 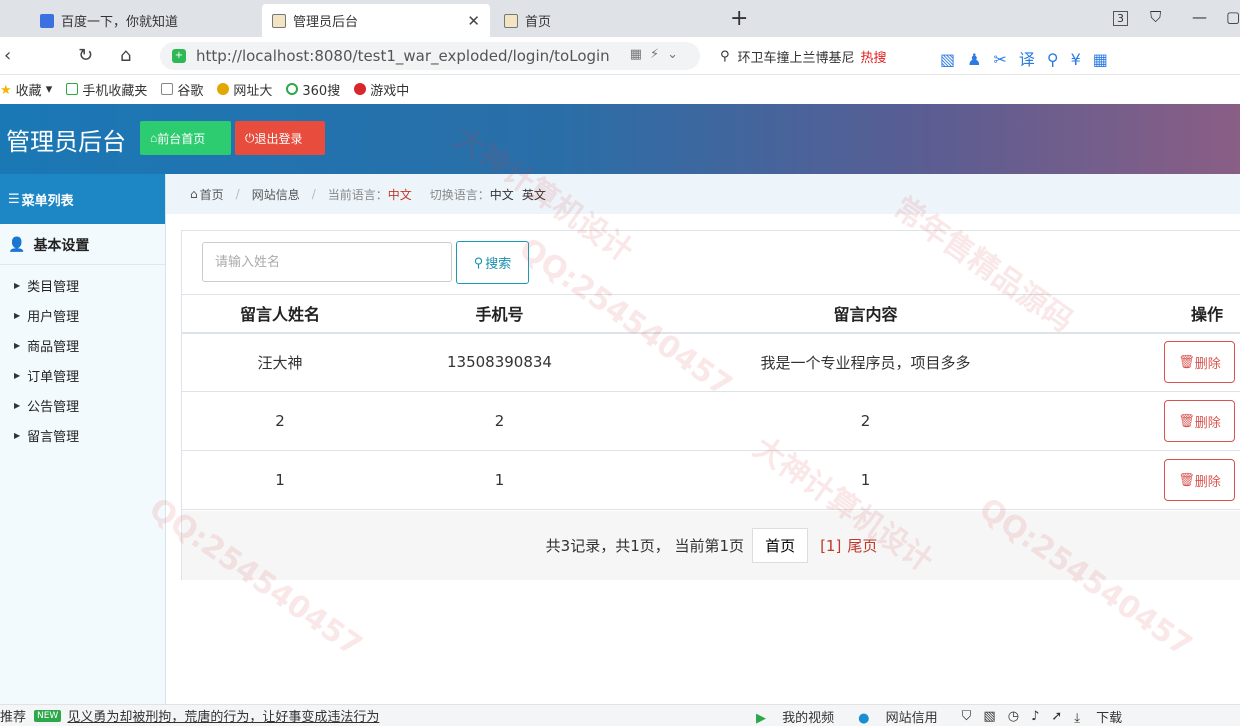 I want to click on sidebar-item-users: ▶ 用户管理, so click(x=82, y=315).